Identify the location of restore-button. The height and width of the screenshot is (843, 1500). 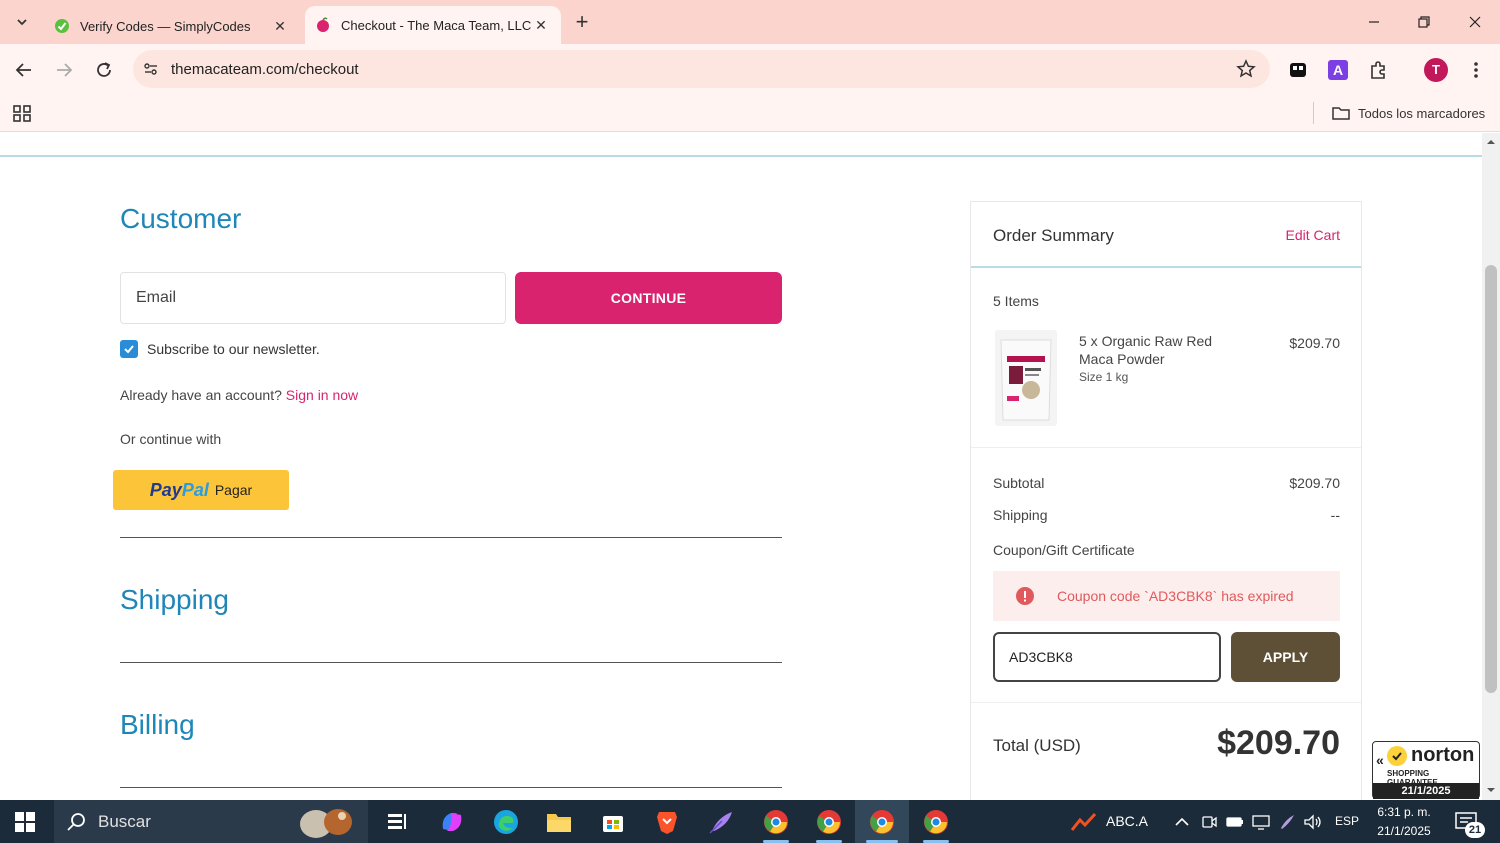
(1424, 22).